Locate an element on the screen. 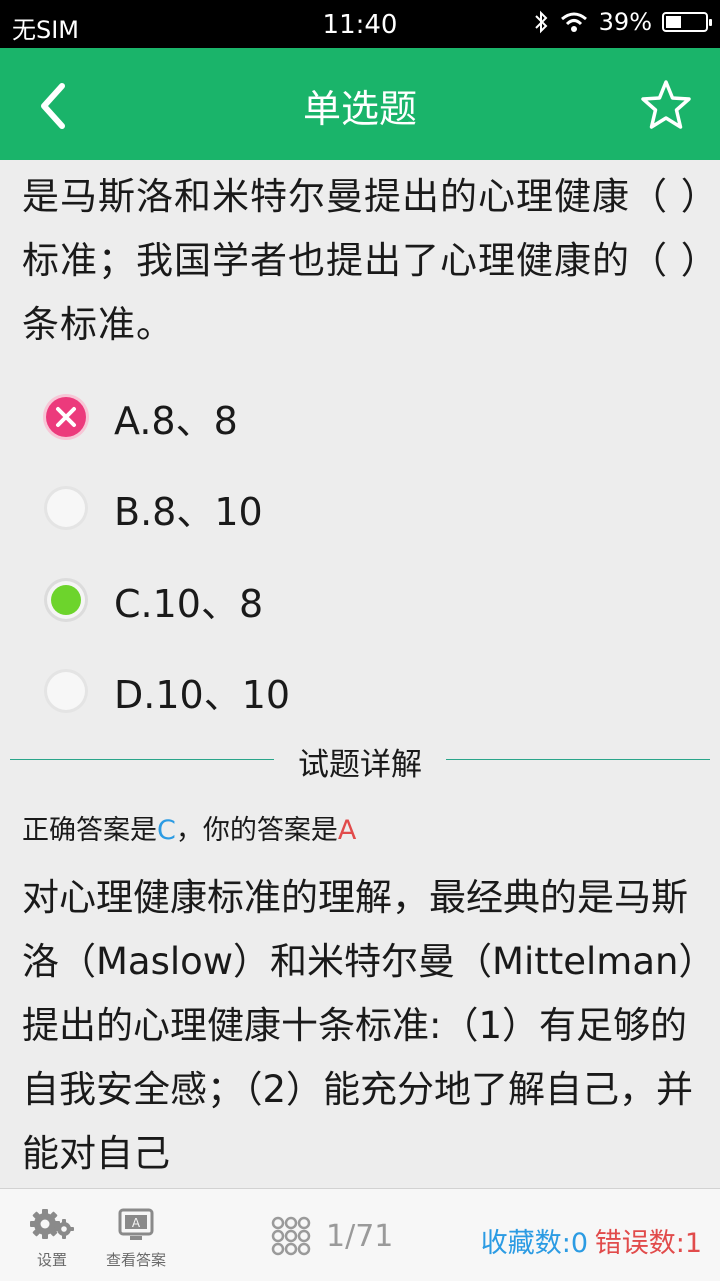 This screenshot has height=1281, width=720. radio-correct-icon is located at coordinates (66, 600).